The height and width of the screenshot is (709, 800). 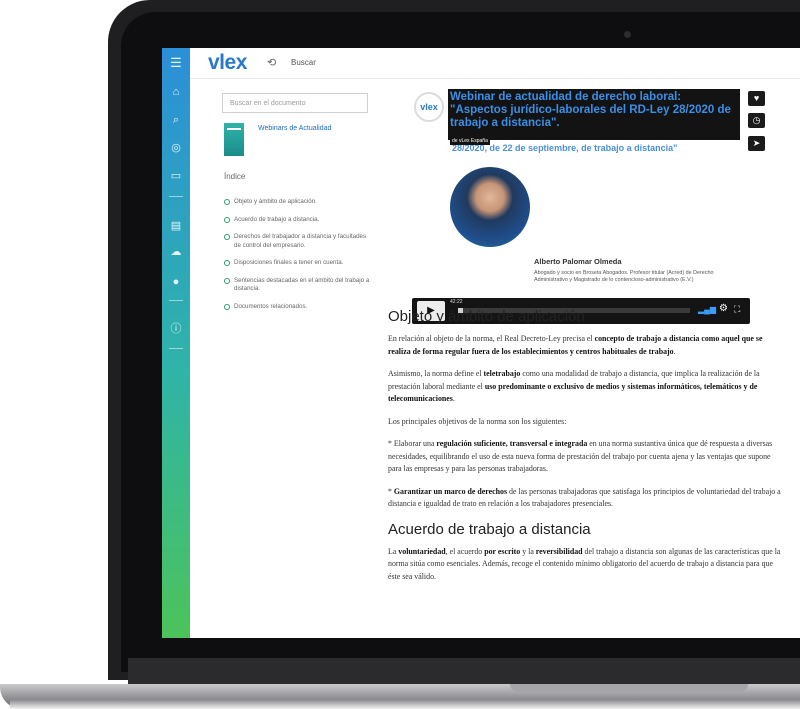 What do you see at coordinates (271, 62) in the screenshot?
I see `history-icon: ⟲` at bounding box center [271, 62].